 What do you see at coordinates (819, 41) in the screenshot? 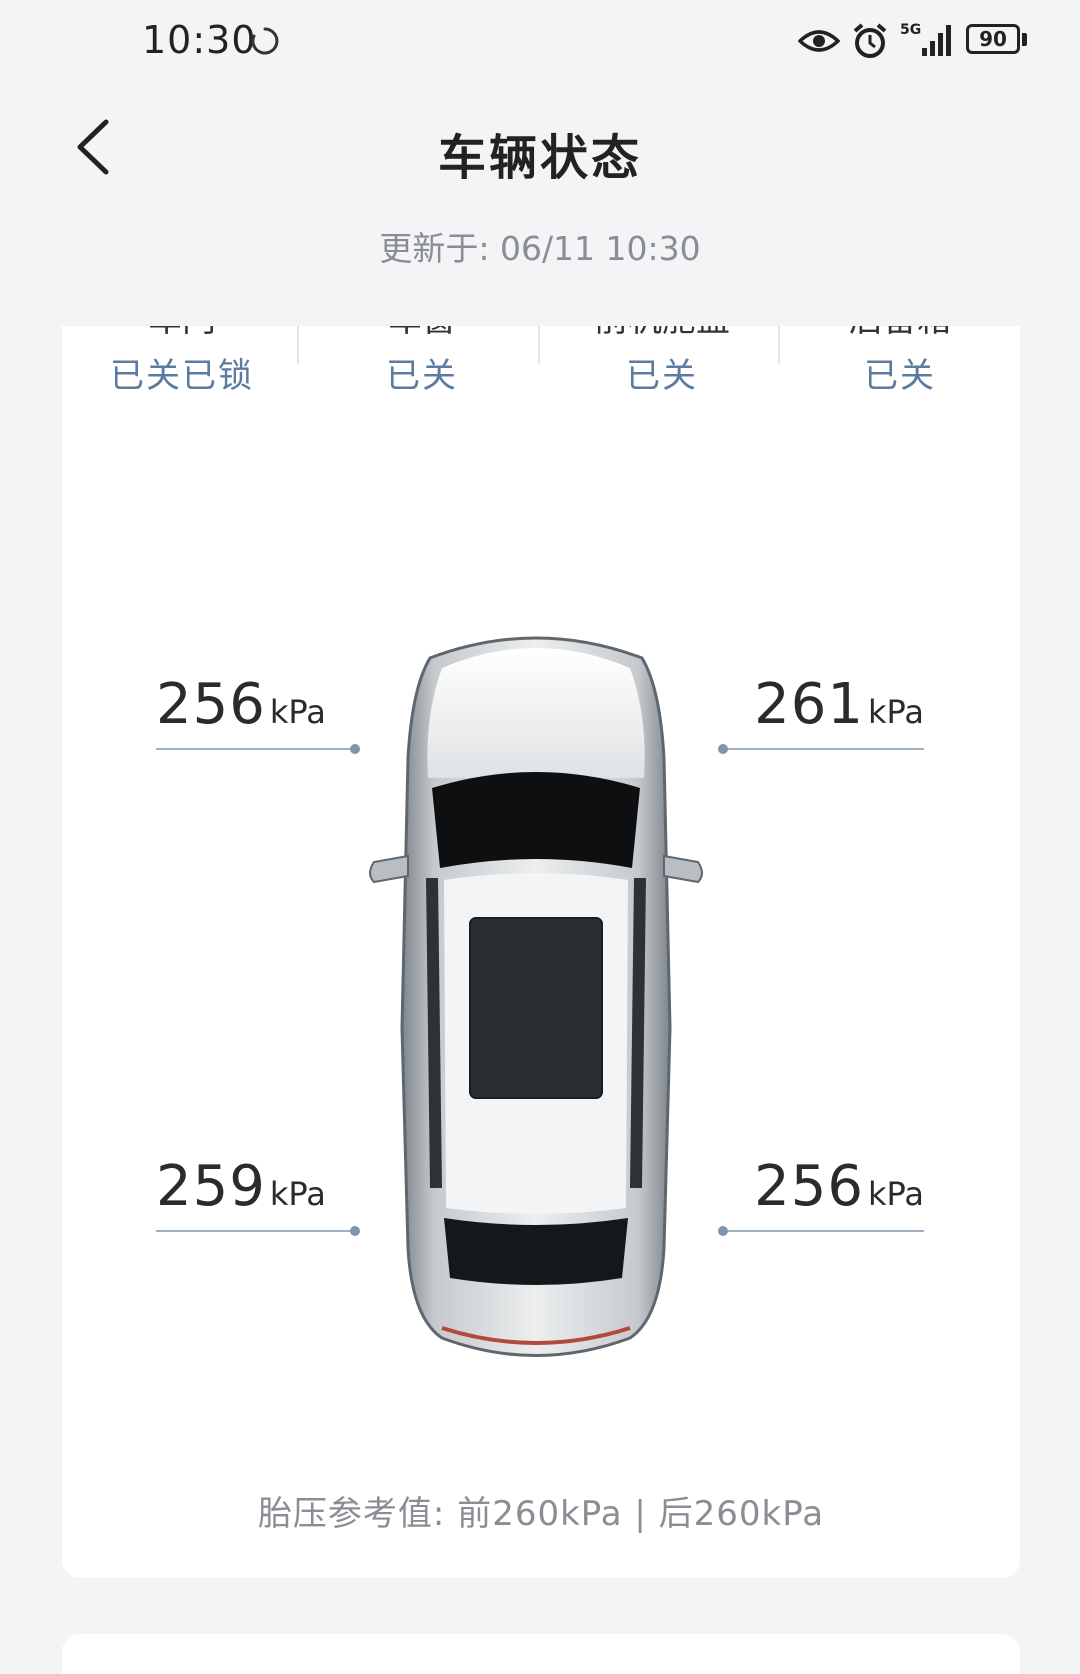
I see `eye-icon` at bounding box center [819, 41].